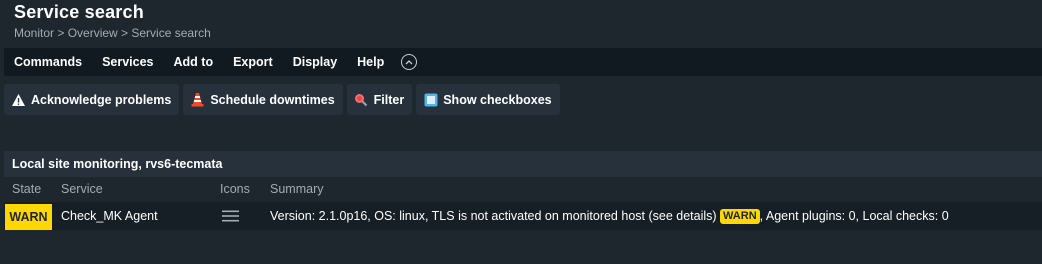  I want to click on traffic-cone-icon, so click(197, 99).